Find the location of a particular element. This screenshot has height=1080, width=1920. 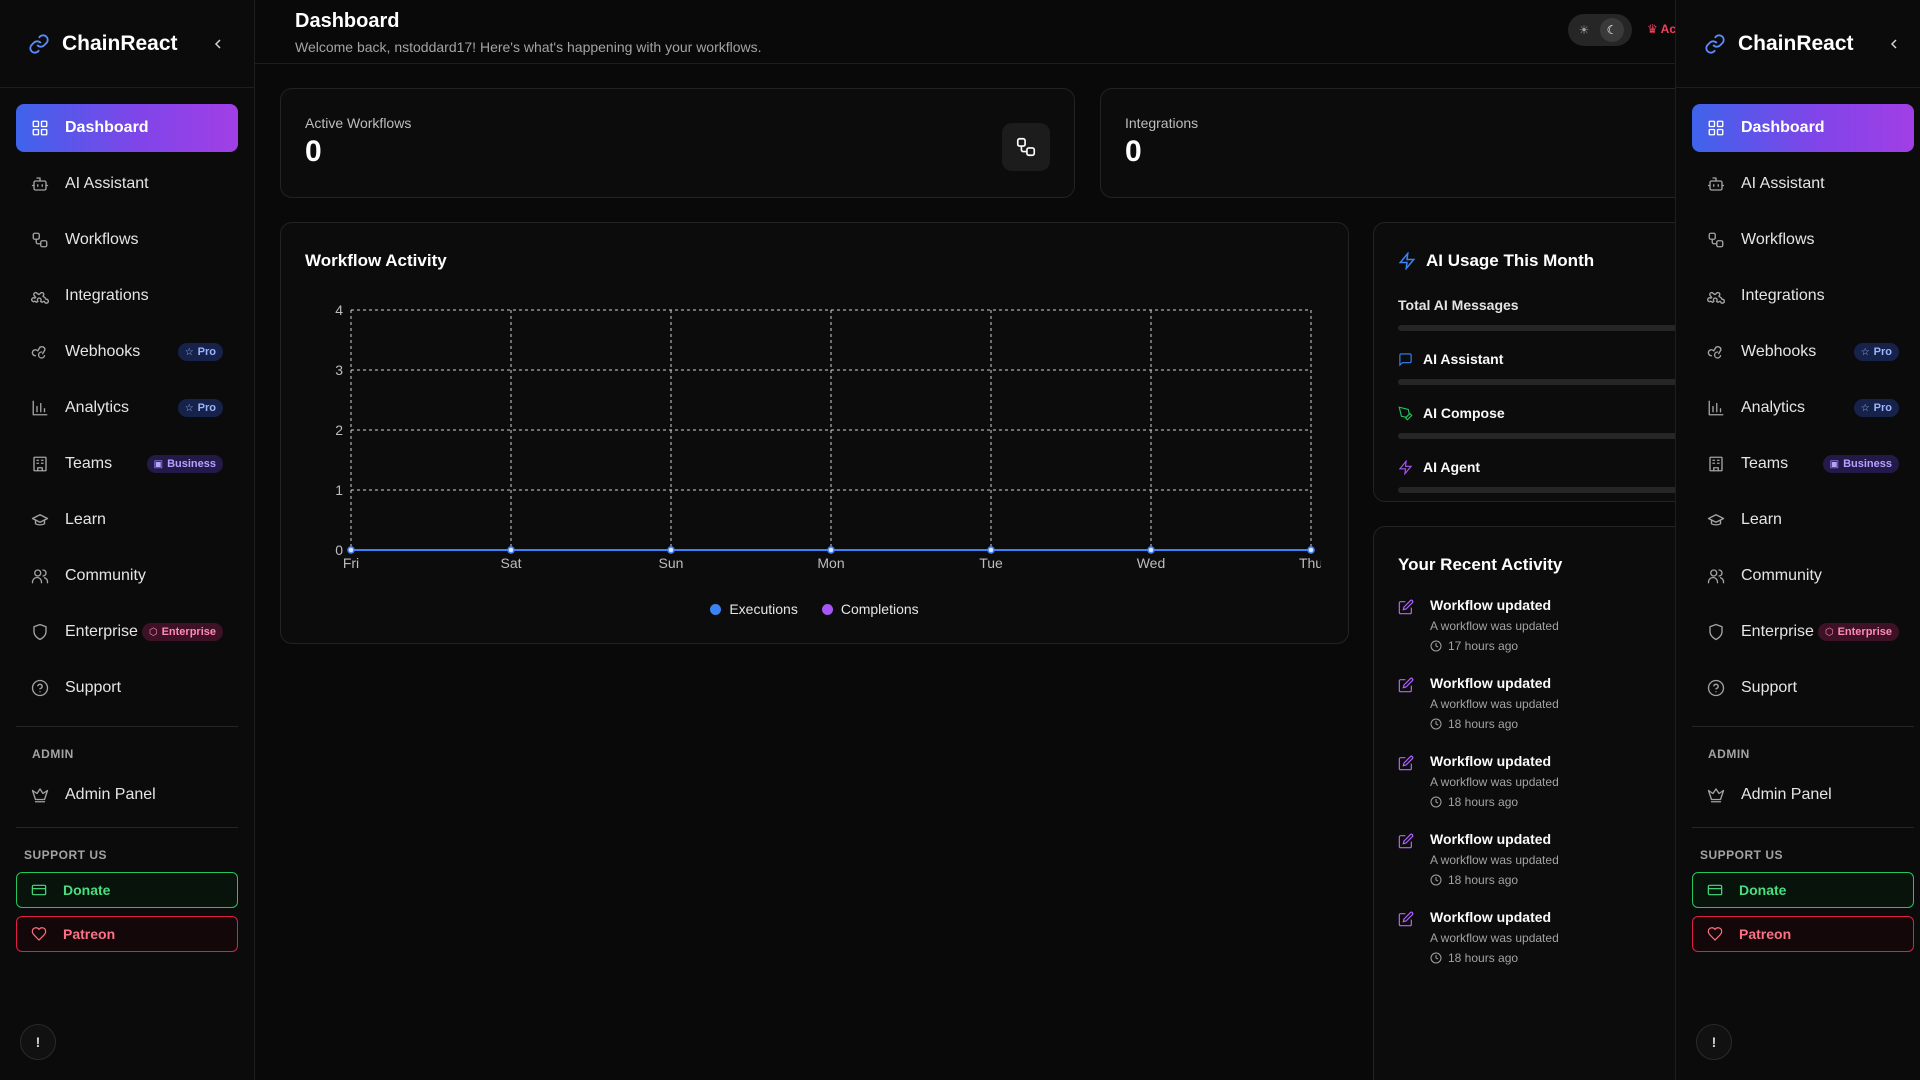

recent-activity-title: Your Recent Activity is located at coordinates (1480, 564).